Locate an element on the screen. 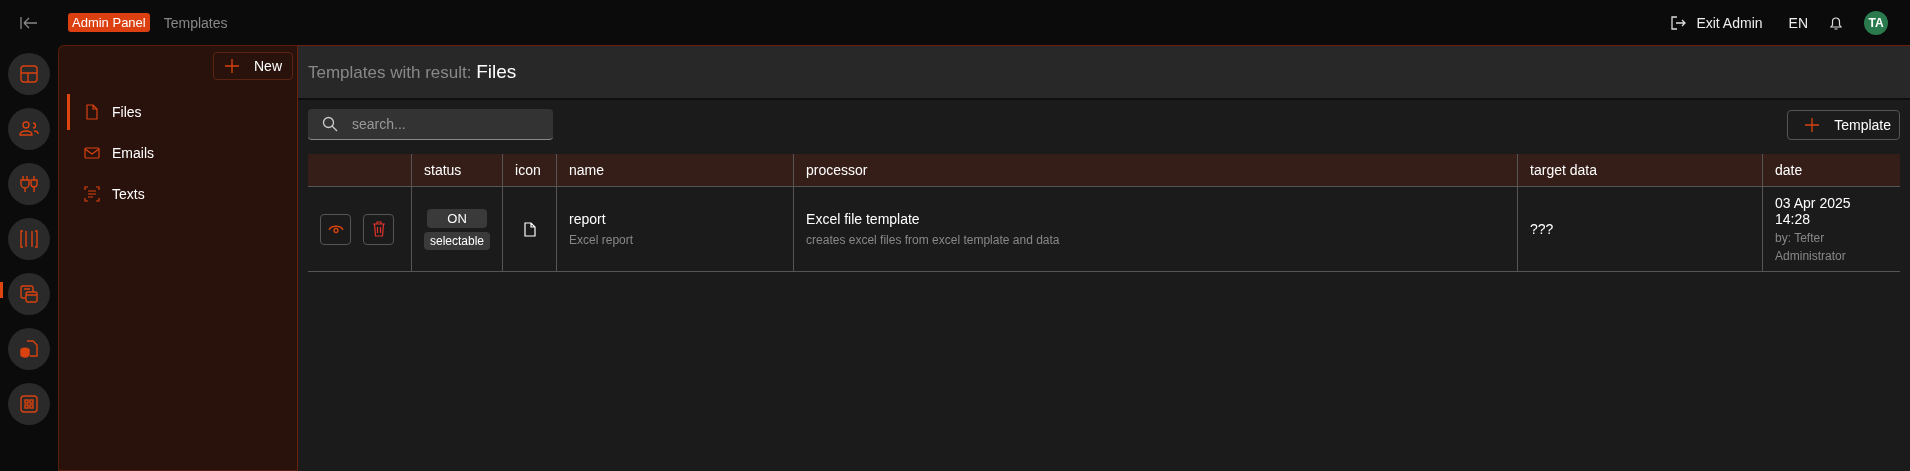  eye-icon is located at coordinates (335, 229).